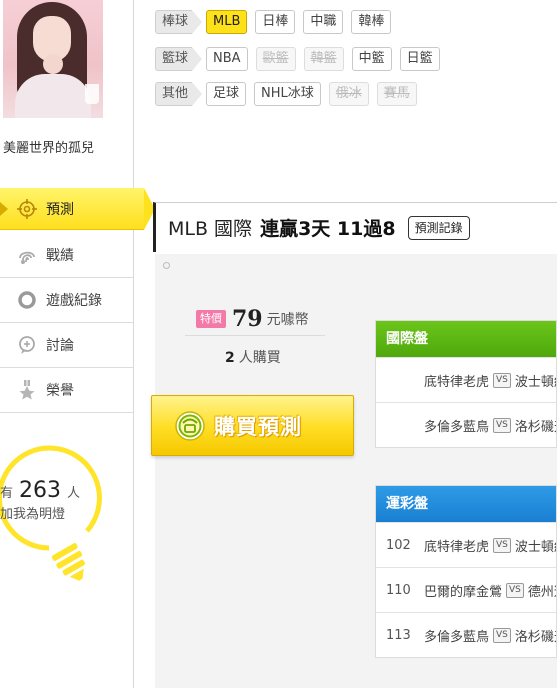 The height and width of the screenshot is (688, 557). What do you see at coordinates (74, 301) in the screenshot?
I see `menu-label-game-history: 遊戲紀錄` at bounding box center [74, 301].